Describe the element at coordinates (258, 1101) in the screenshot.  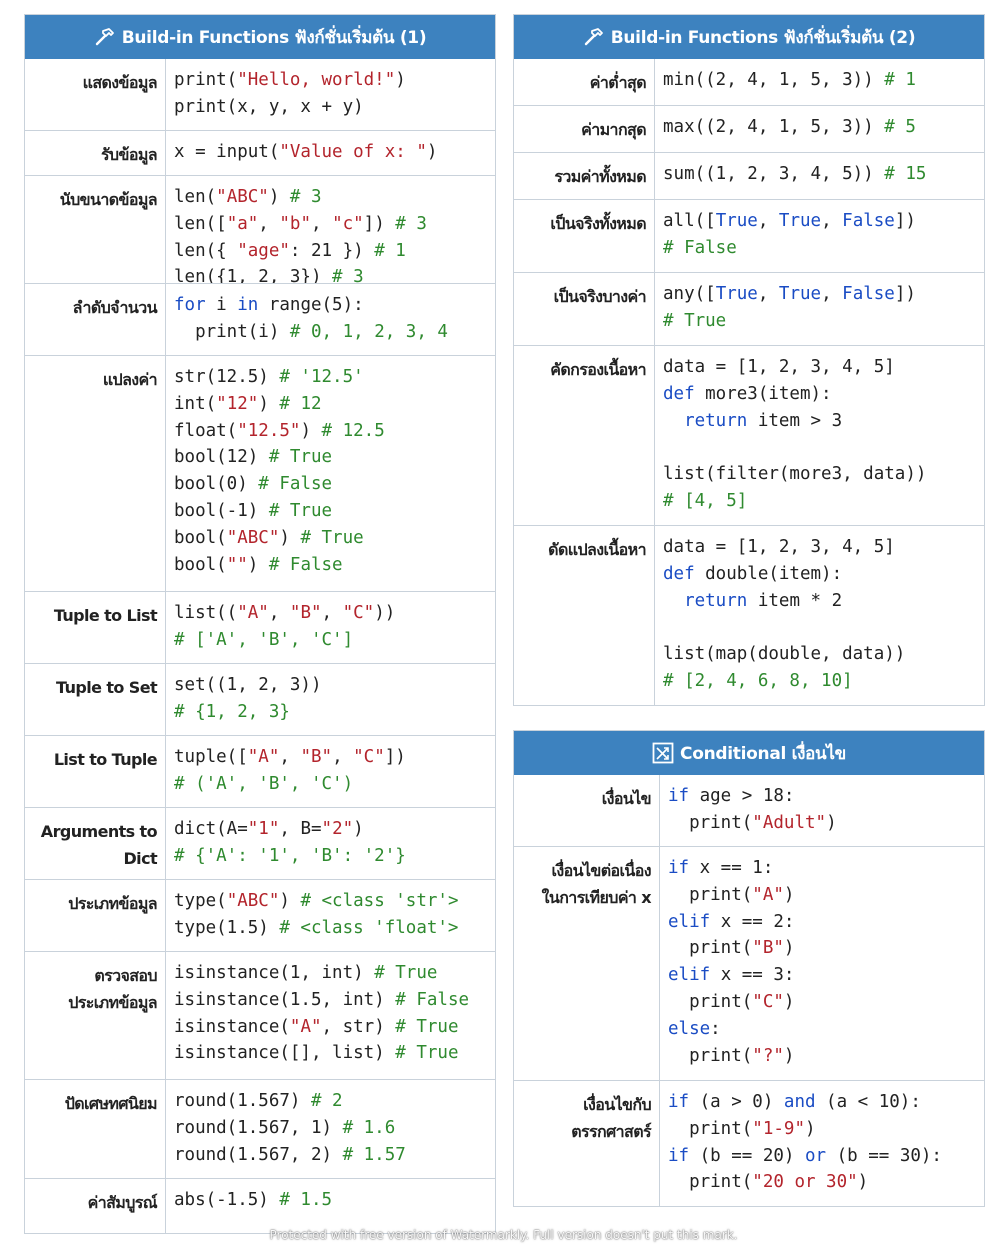
I see `code-line: round(1.567) # 2` at that location.